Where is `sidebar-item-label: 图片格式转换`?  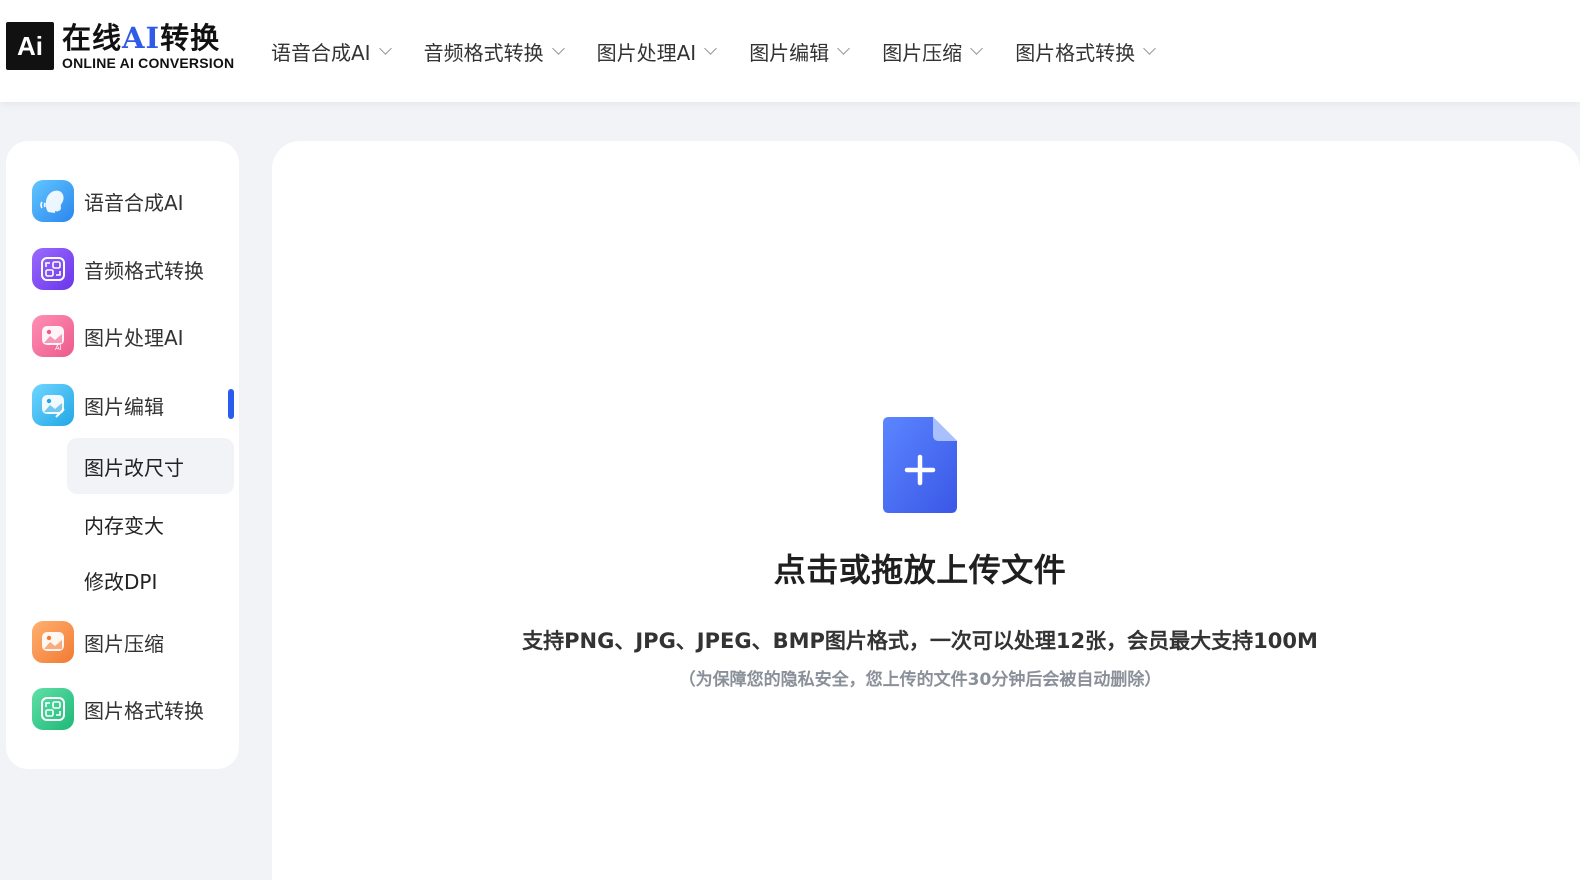 sidebar-item-label: 图片格式转换 is located at coordinates (144, 710).